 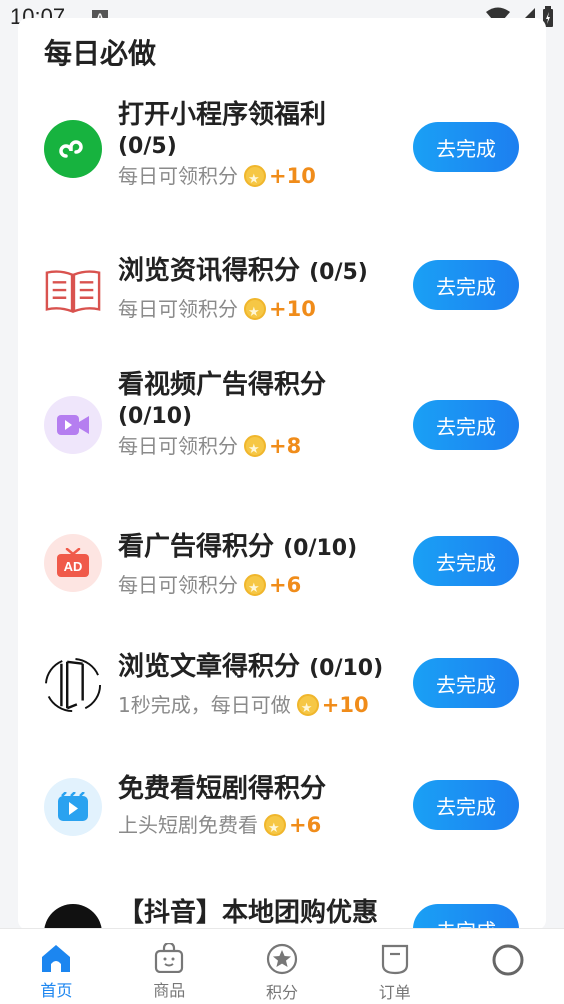 I want to click on task-title: 浏览资讯得积分, so click(x=209, y=271).